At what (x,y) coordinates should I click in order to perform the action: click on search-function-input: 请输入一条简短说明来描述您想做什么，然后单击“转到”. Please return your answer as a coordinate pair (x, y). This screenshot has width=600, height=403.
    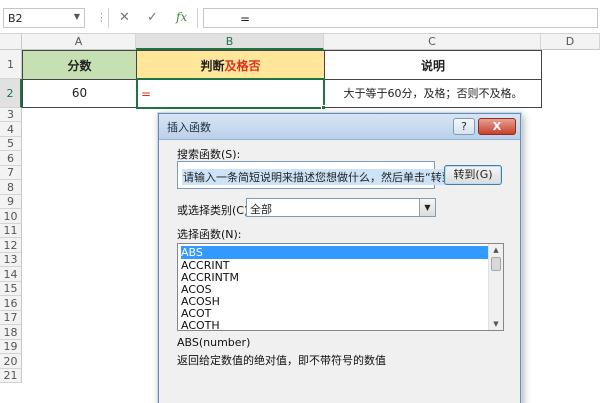
    Looking at the image, I should click on (318, 175).